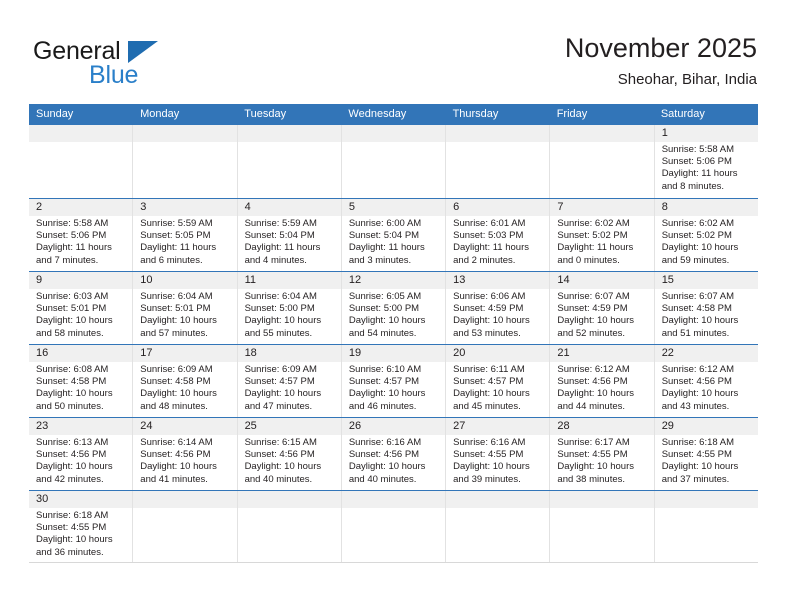 The image size is (792, 612). Describe the element at coordinates (176, 442) in the screenshot. I see `sunrise-time: Sunrise: 6:14 AM` at that location.